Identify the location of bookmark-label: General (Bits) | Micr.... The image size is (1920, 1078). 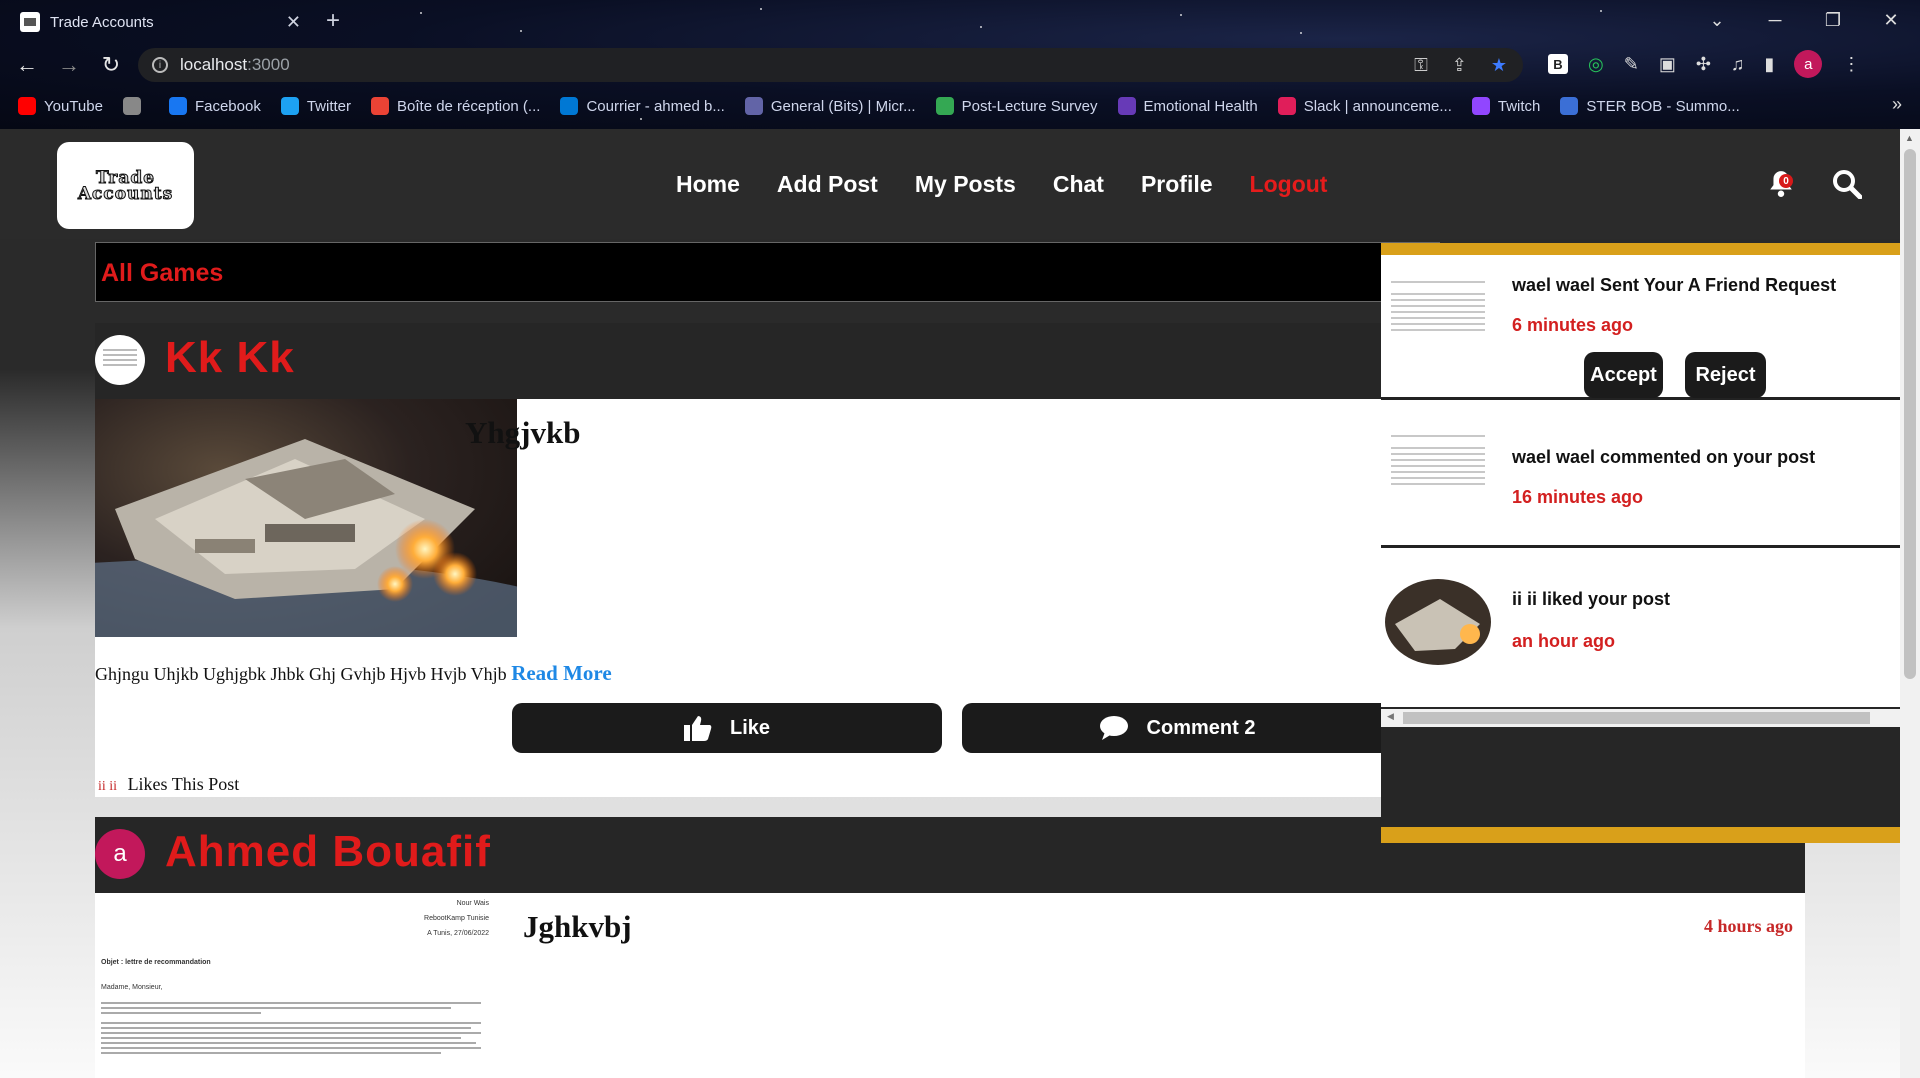
(843, 106).